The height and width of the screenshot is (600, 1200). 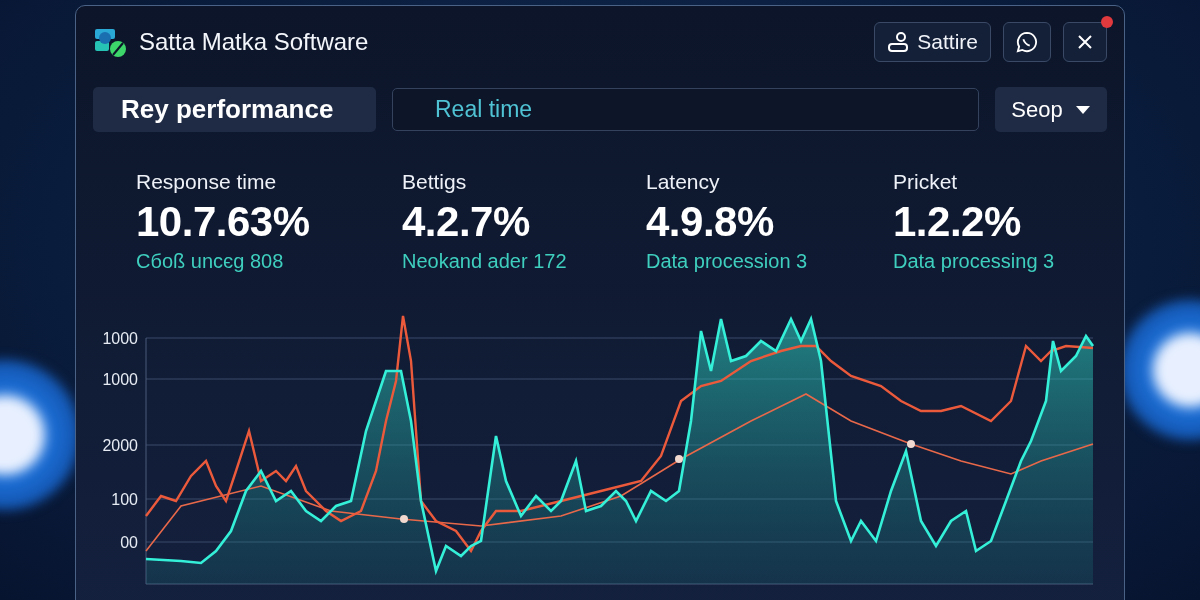 What do you see at coordinates (120, 445) in the screenshot?
I see `axis-label: 2000` at bounding box center [120, 445].